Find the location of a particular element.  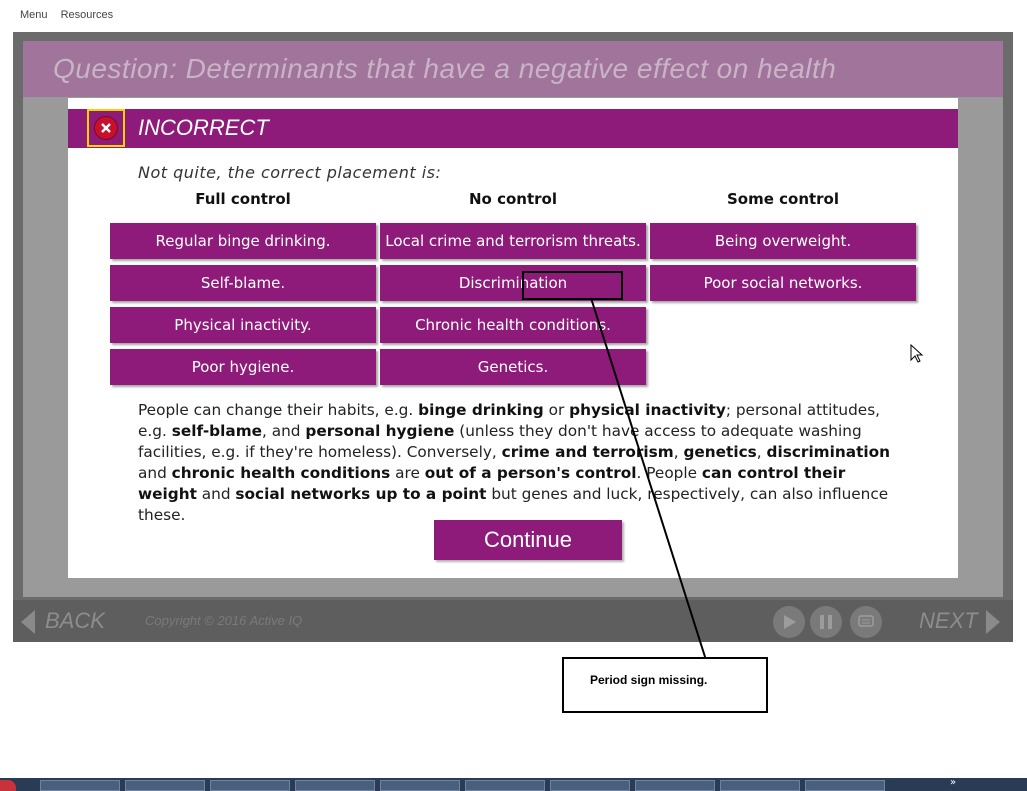

next-button: NEXT is located at coordinates (959, 621).